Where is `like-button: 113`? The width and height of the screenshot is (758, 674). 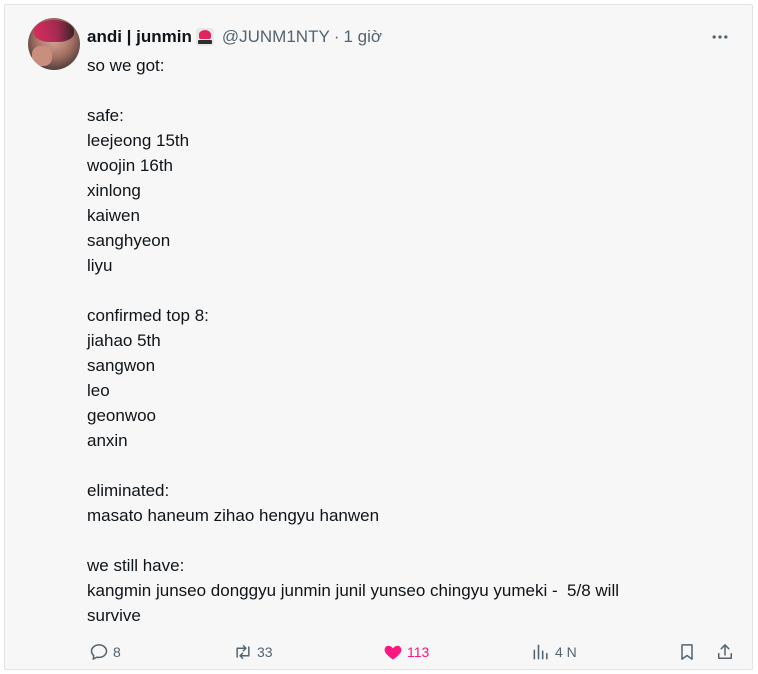 like-button: 113 is located at coordinates (406, 652).